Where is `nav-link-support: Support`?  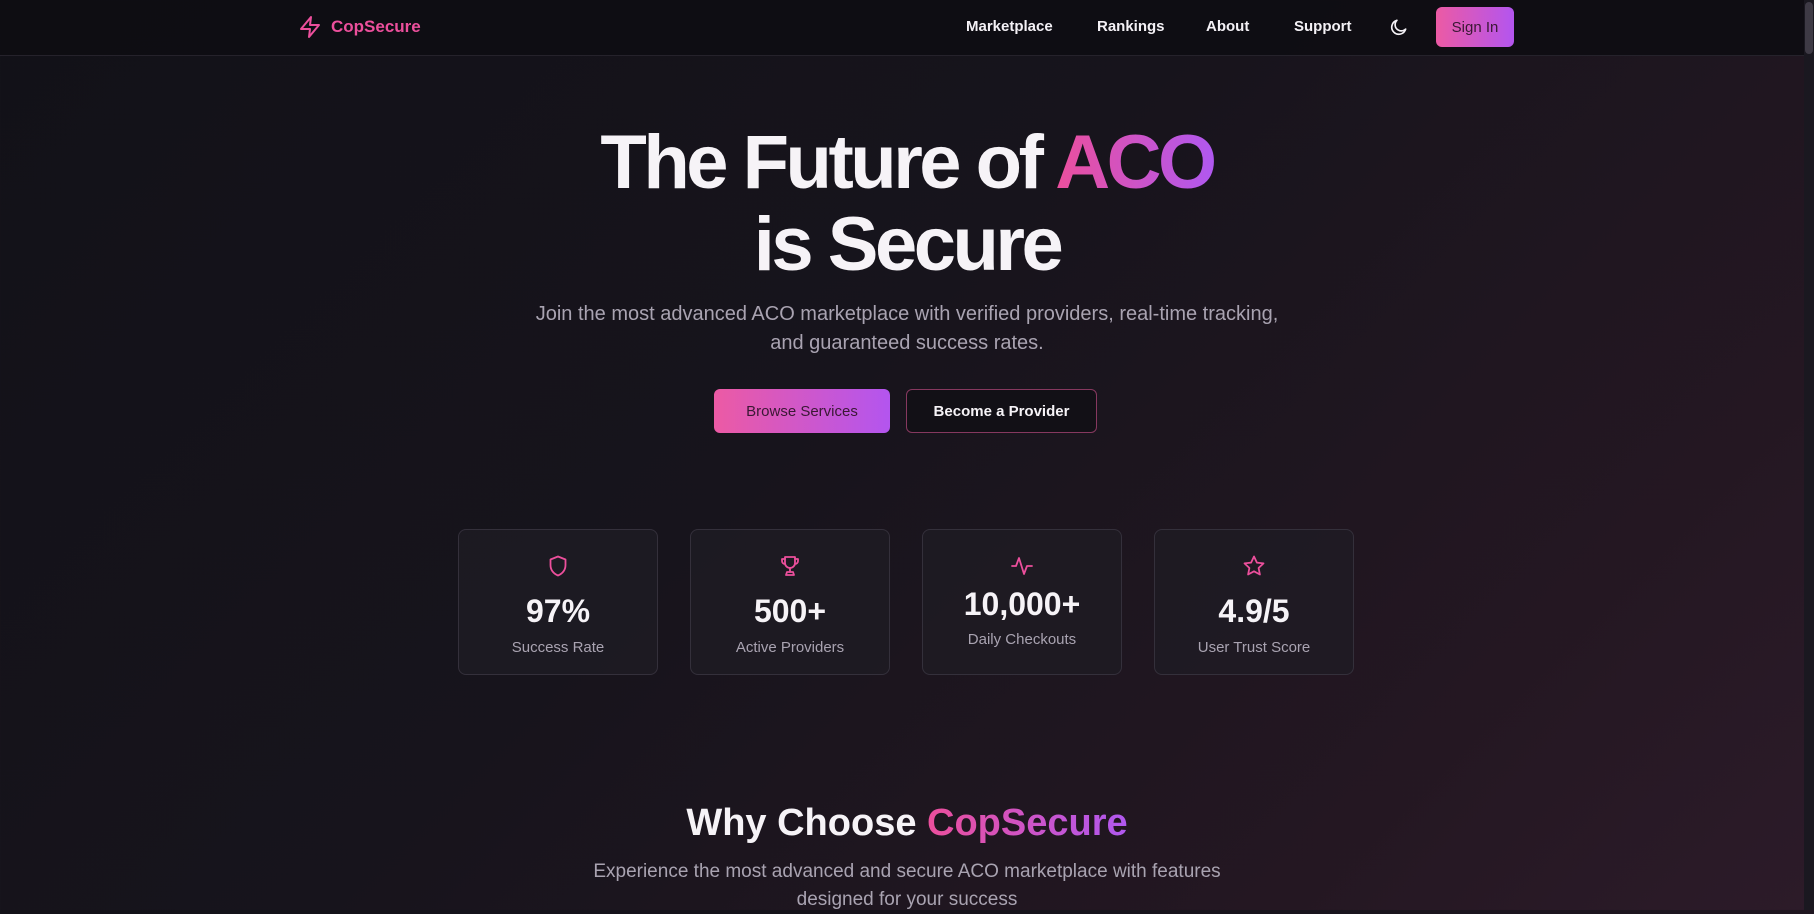 nav-link-support: Support is located at coordinates (1323, 27).